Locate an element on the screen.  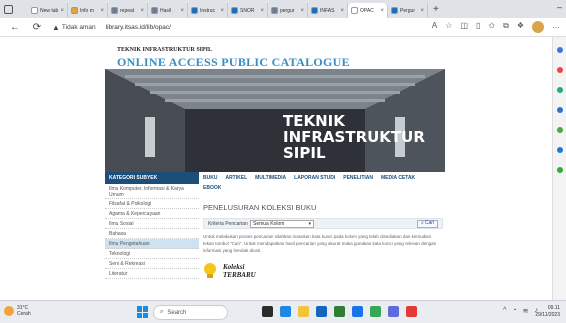
menu-item-ebook: EBOOK is located at coordinates (212, 188).